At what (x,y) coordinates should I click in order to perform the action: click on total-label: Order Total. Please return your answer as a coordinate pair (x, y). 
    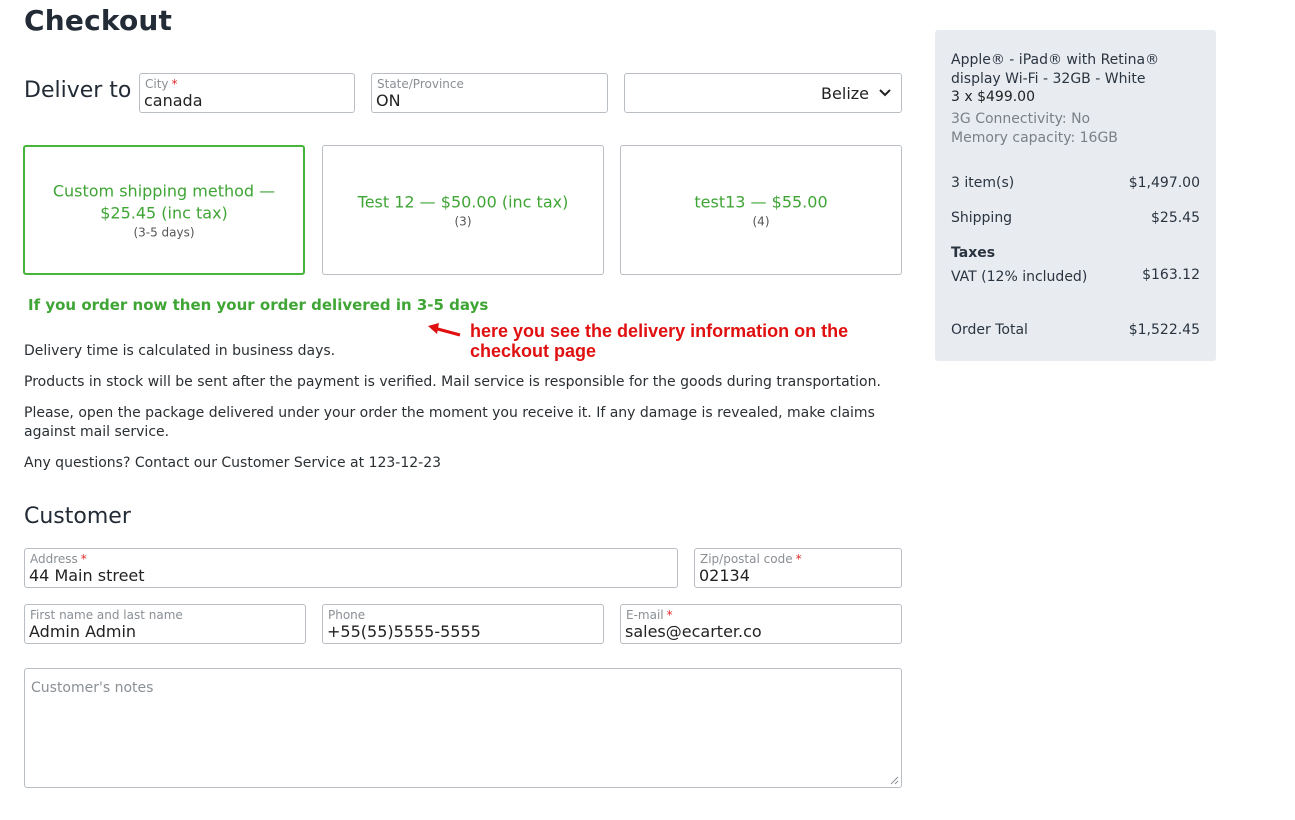
    Looking at the image, I should click on (989, 330).